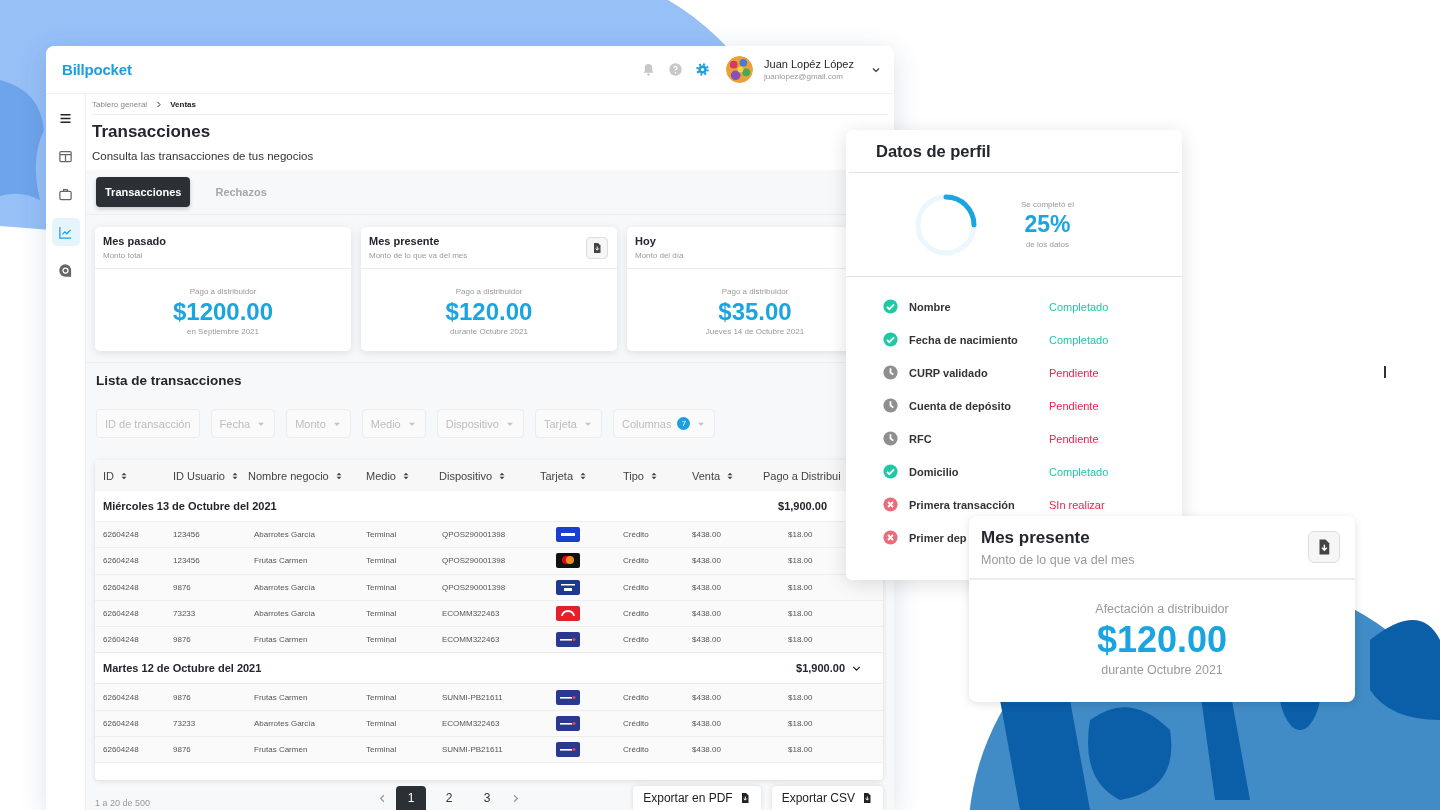 The image size is (1440, 810). I want to click on profile-field: Nombre, so click(930, 306).